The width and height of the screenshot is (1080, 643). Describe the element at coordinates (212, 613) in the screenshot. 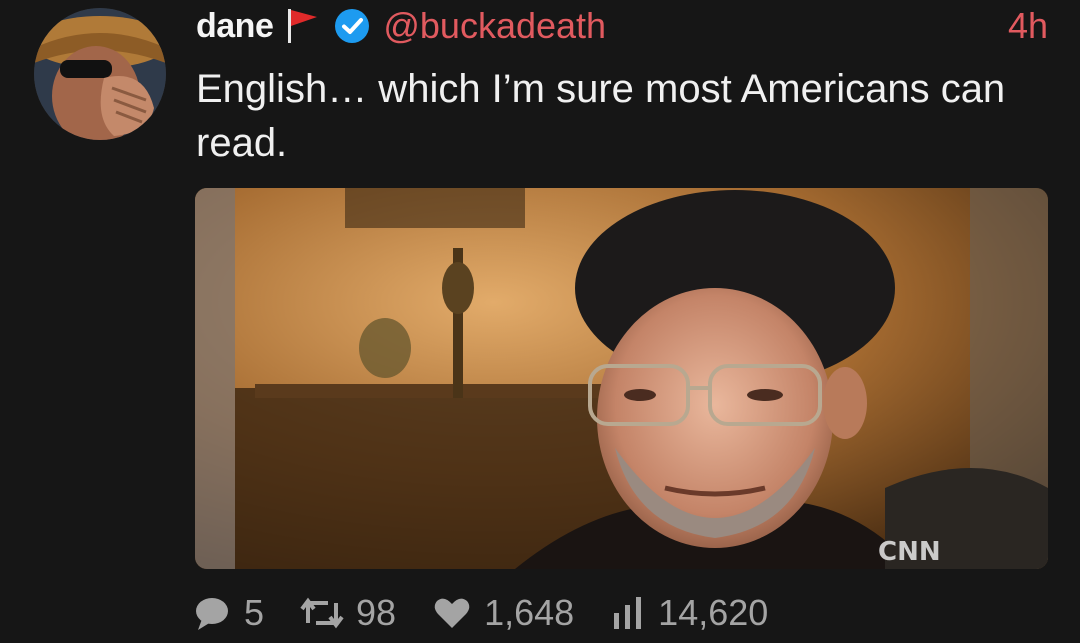

I see `speech-bubble-icon` at that location.